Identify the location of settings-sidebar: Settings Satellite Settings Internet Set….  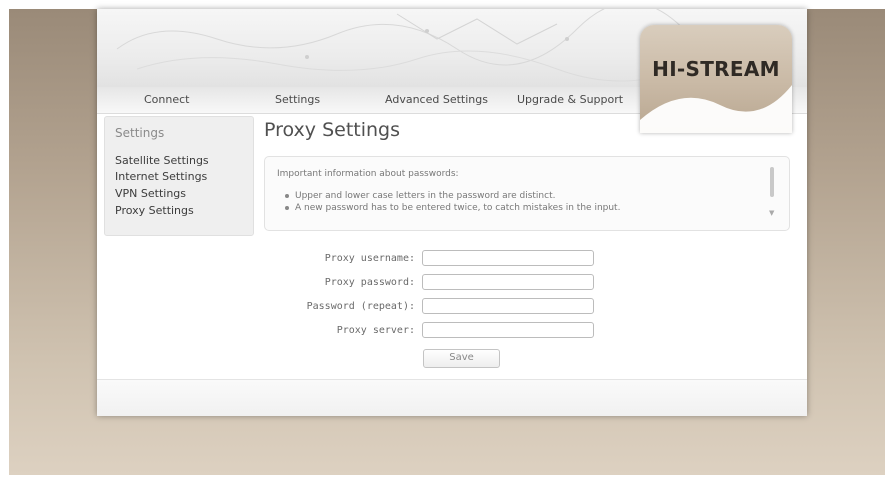
(179, 176).